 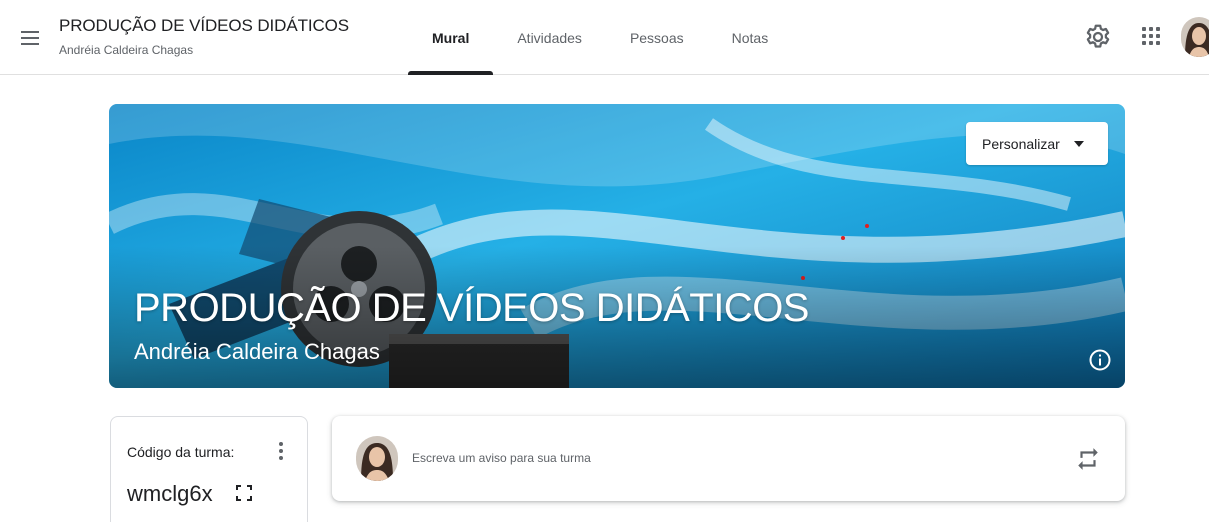 What do you see at coordinates (30, 38) in the screenshot?
I see `hamburger-menu-icon` at bounding box center [30, 38].